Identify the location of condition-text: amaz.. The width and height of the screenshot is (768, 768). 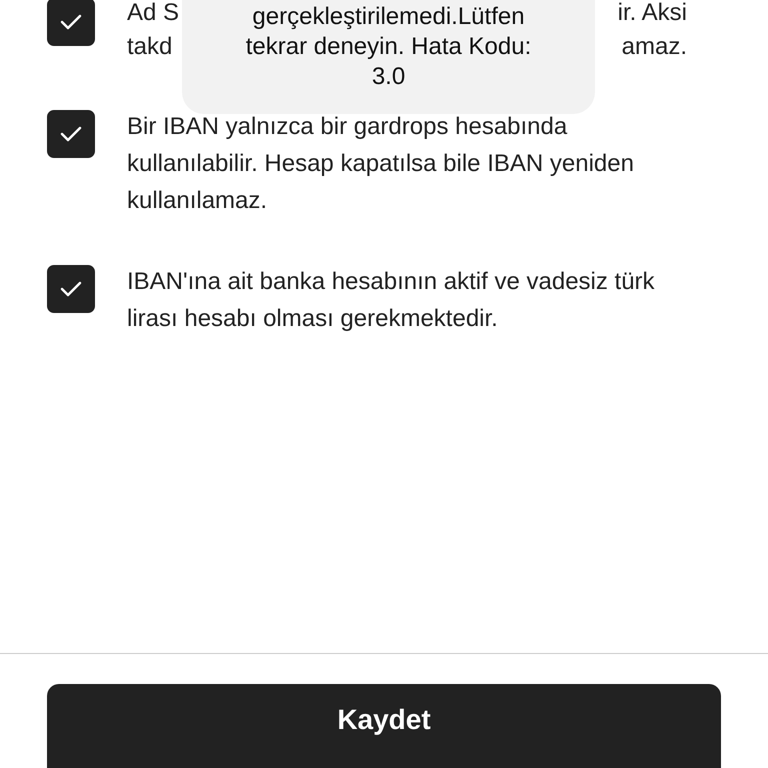
(654, 47).